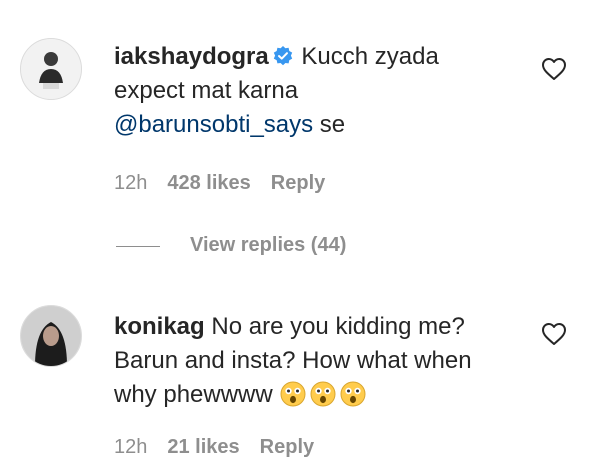 This screenshot has height=459, width=600. What do you see at coordinates (370, 56) in the screenshot?
I see `comment-text-line-1: Kucch zyada` at bounding box center [370, 56].